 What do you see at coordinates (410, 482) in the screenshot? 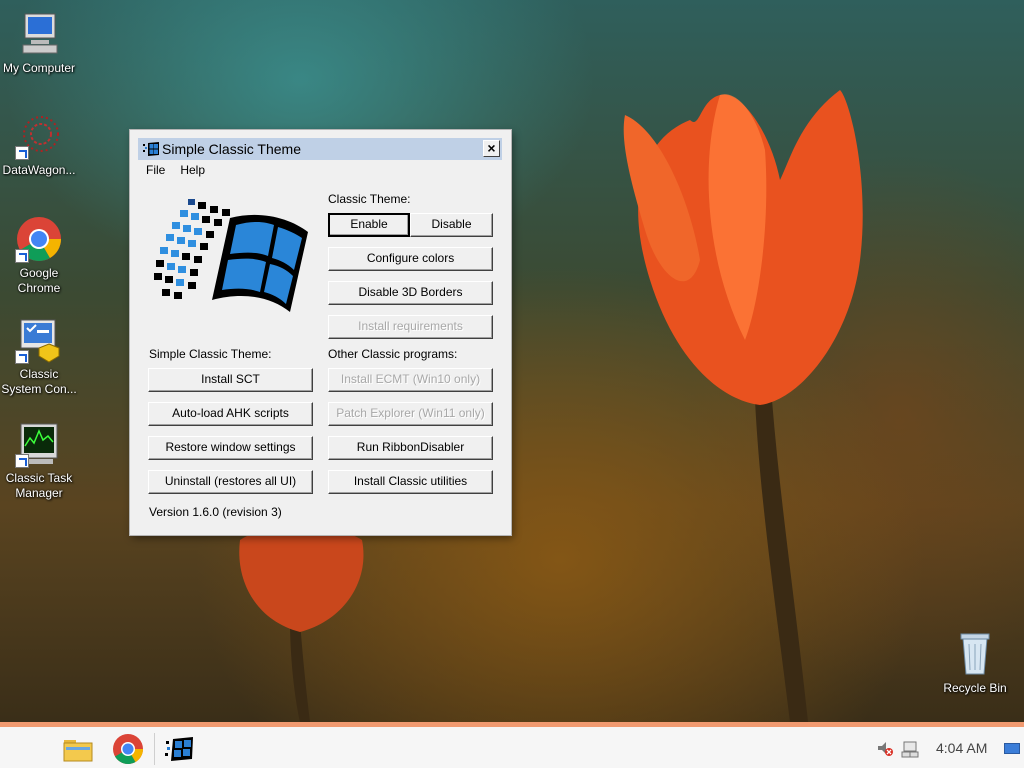
I see `install-classic-utilities-button: Install Classic utilities` at bounding box center [410, 482].